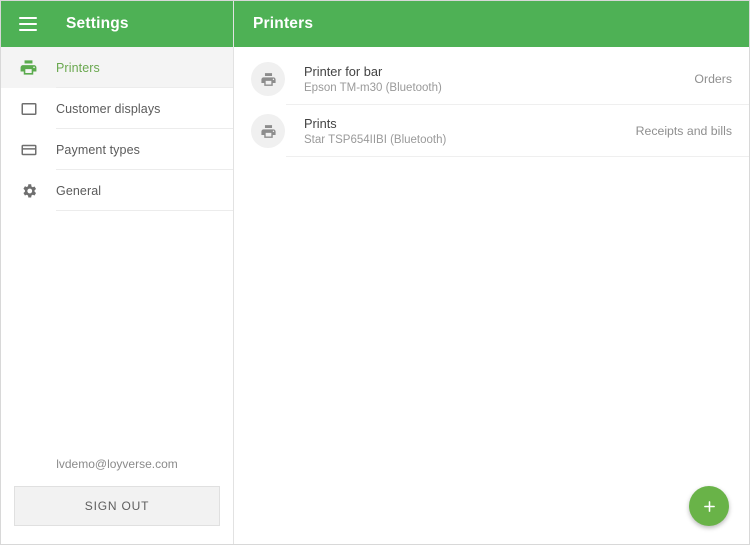 The width and height of the screenshot is (750, 545). I want to click on sidebar-item-label: Payment types, so click(98, 149).